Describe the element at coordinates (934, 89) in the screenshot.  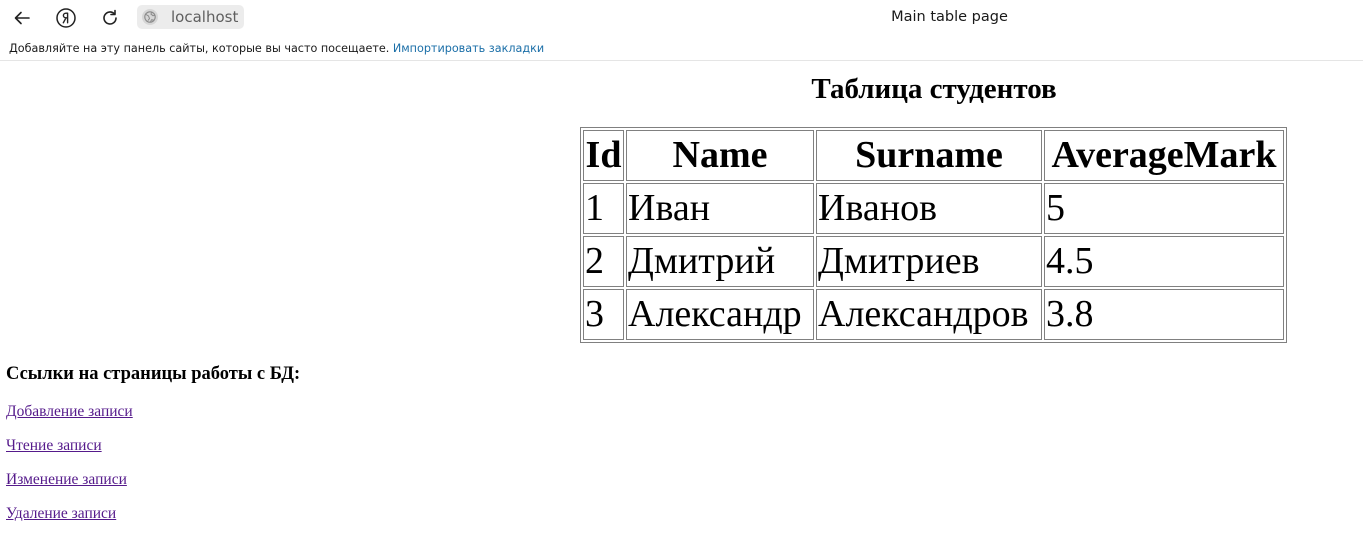
I see `page-heading: Таблица студентов` at that location.